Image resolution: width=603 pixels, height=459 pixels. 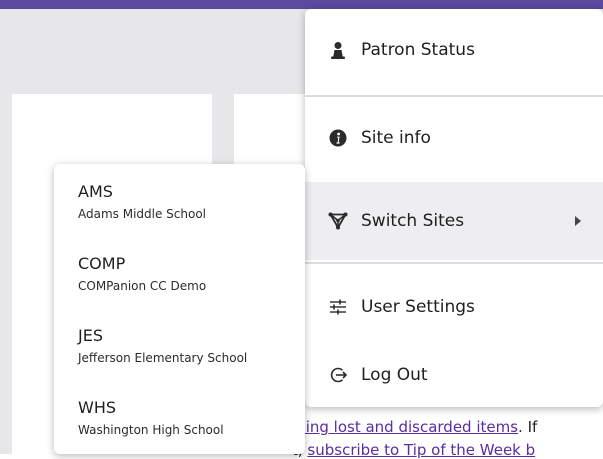 I want to click on subscribe-link: subscribe to Tip of the Week b, so click(x=421, y=450).